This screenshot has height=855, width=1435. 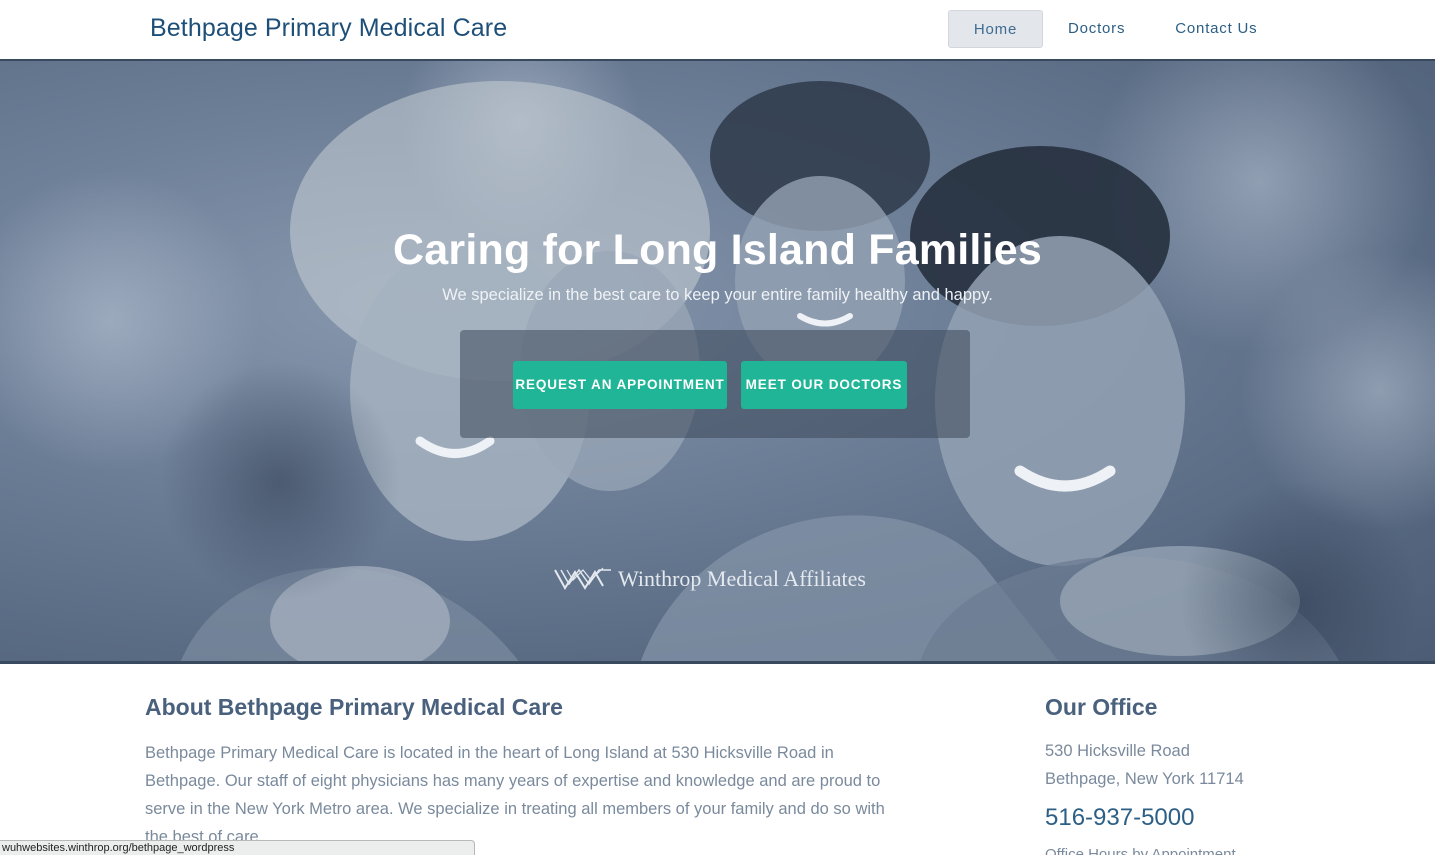 I want to click on office-phone-link: 516-937-5000, so click(x=1119, y=818).